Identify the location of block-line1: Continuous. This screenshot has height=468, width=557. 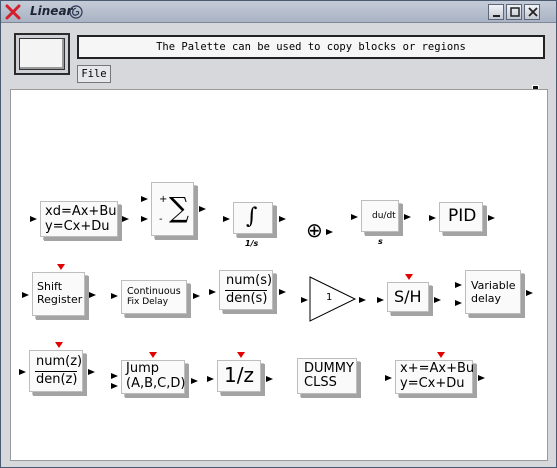
(154, 291).